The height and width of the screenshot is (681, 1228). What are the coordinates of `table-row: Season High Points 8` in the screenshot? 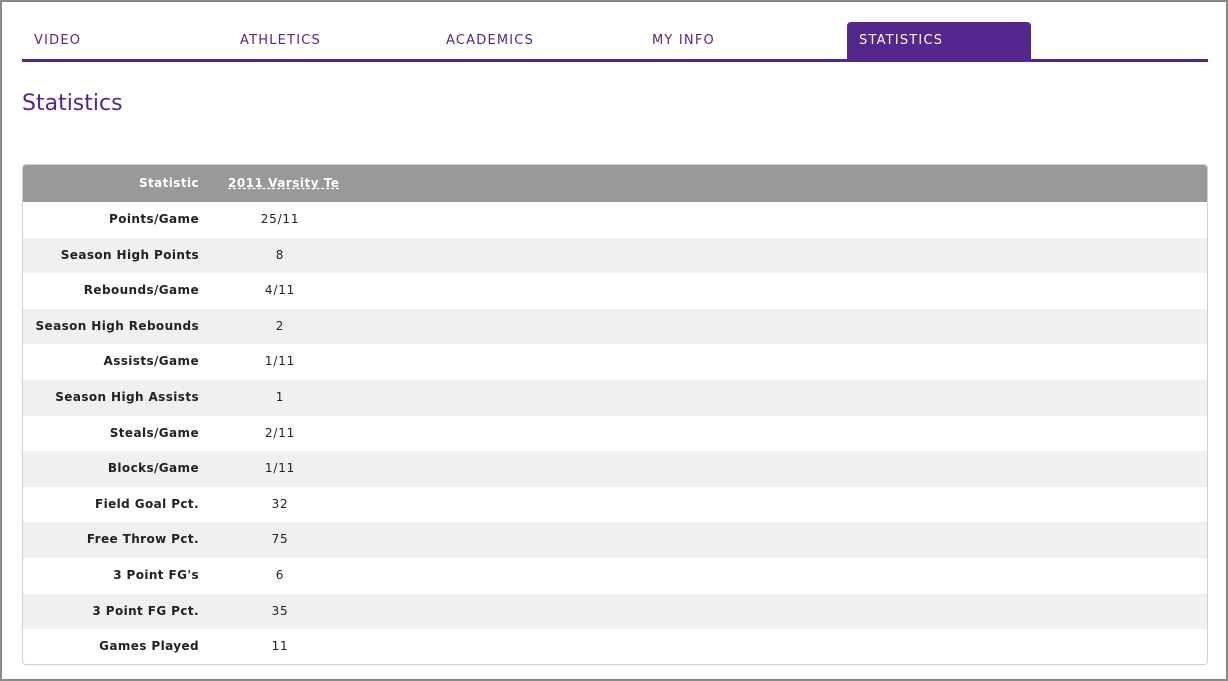 It's located at (615, 255).